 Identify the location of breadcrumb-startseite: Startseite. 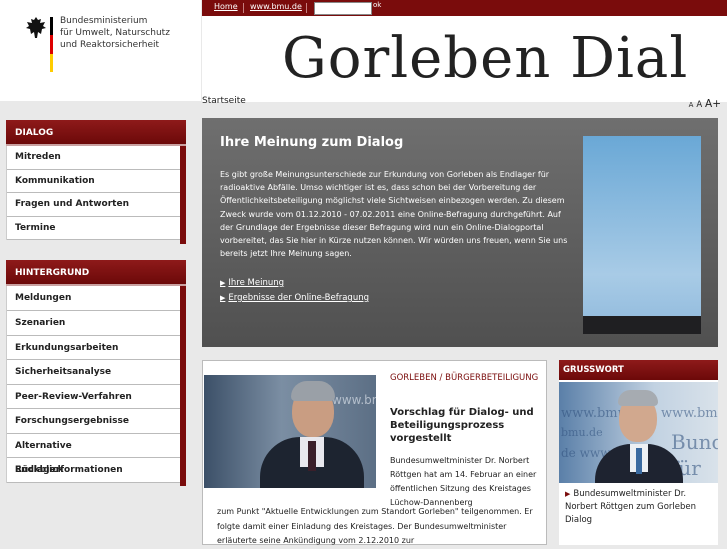
(224, 101).